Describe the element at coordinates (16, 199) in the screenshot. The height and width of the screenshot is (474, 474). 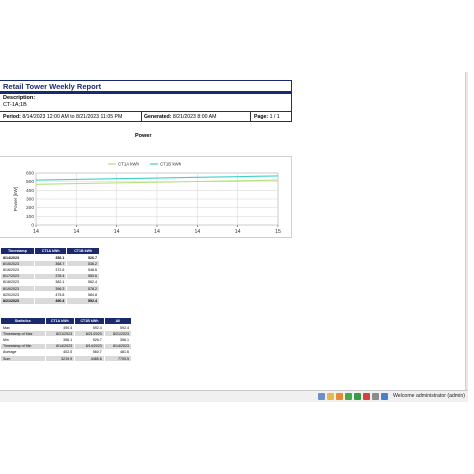
I see `y-axis-label: Power [kW]` at that location.